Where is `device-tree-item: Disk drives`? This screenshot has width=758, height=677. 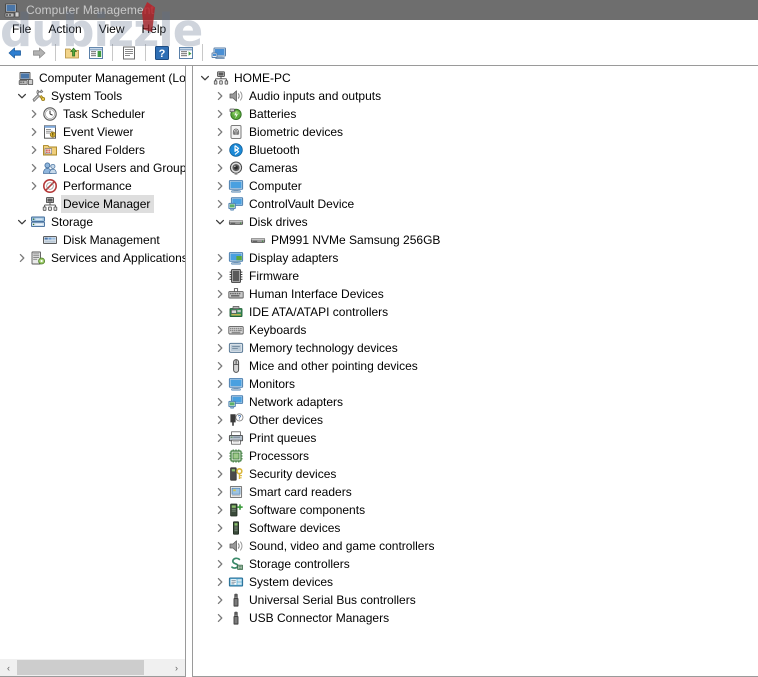
device-tree-item: Disk drives is located at coordinates (475, 222).